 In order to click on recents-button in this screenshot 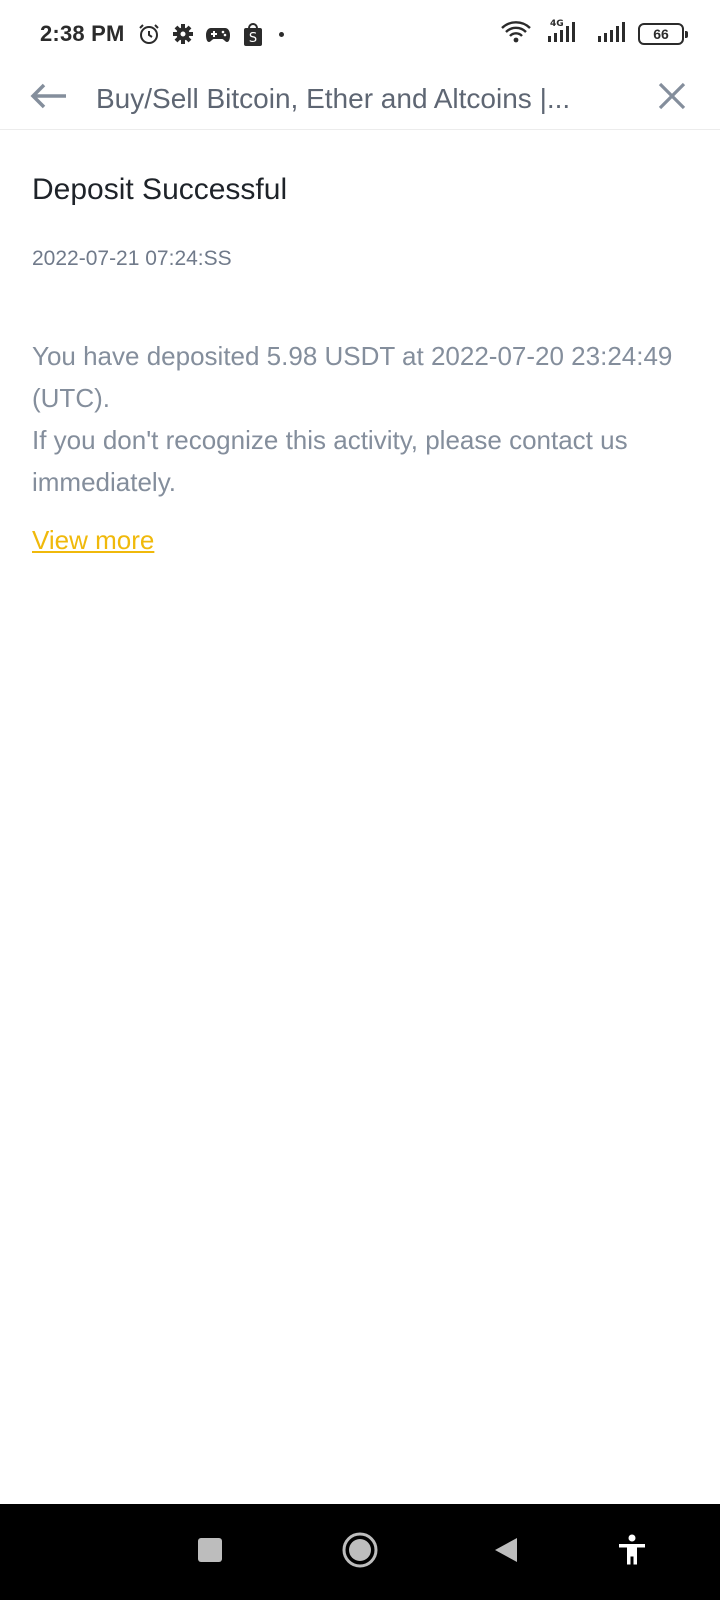, I will do `click(210, 1552)`.